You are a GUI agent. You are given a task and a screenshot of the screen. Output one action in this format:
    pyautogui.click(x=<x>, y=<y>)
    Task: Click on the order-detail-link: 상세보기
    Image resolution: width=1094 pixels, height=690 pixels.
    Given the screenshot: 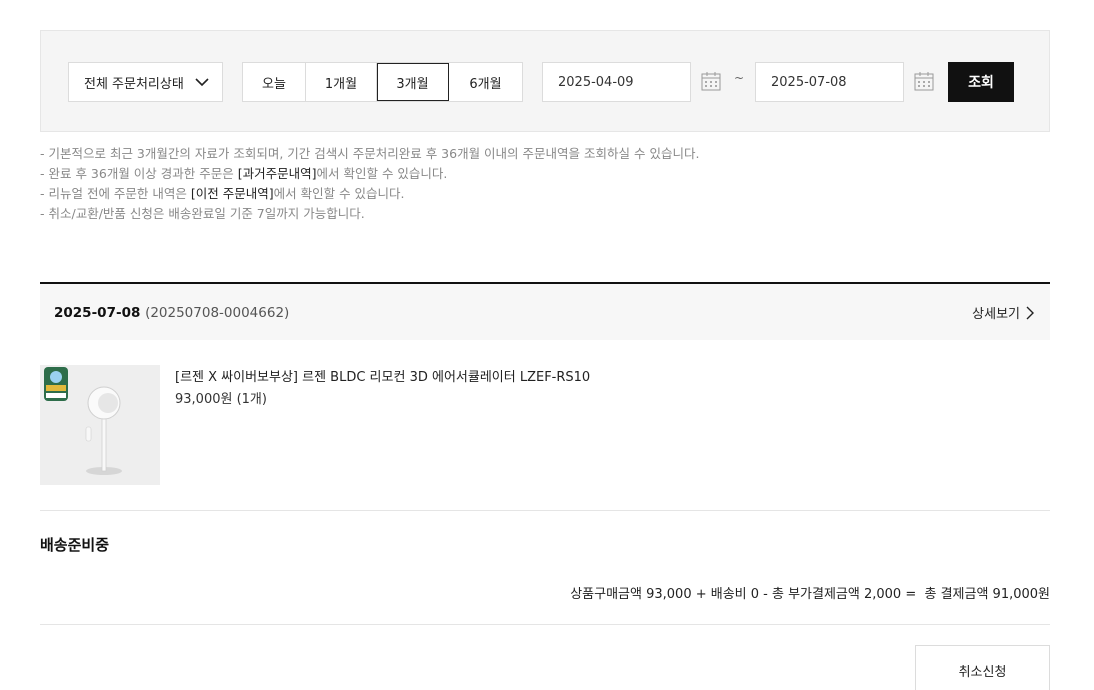 What is the action you would take?
    pyautogui.click(x=1003, y=312)
    